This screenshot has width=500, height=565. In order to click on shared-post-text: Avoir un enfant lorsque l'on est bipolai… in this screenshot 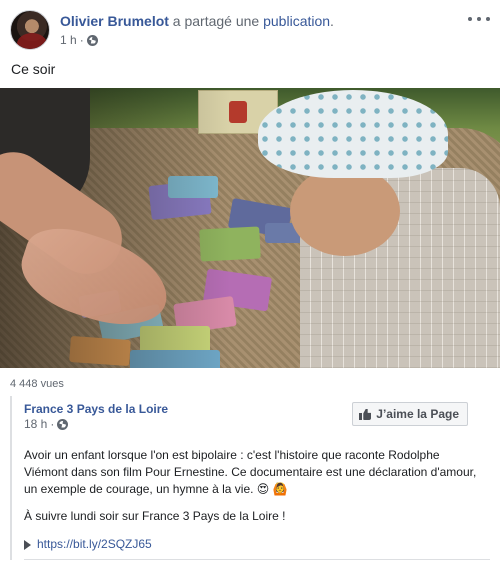, I will do `click(250, 472)`.